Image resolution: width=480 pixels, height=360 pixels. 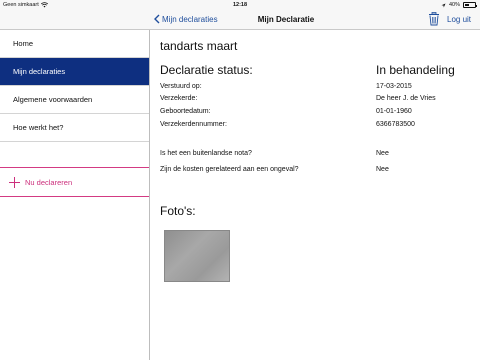 What do you see at coordinates (157, 19) in the screenshot?
I see `chevron-left-icon` at bounding box center [157, 19].